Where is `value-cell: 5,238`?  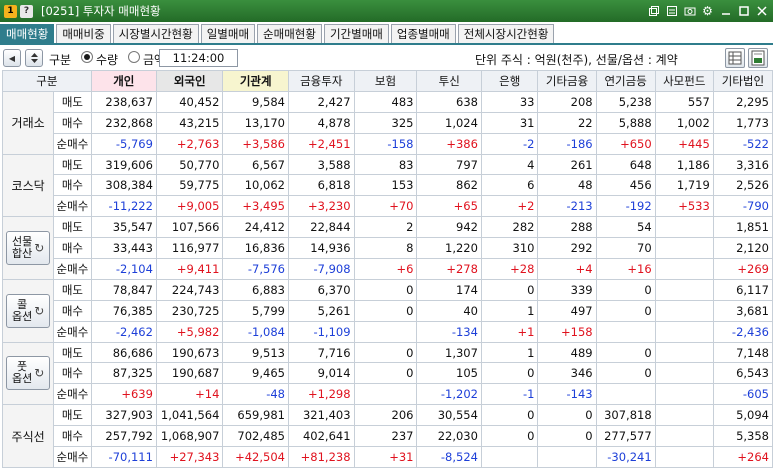 value-cell: 5,238 is located at coordinates (625, 101).